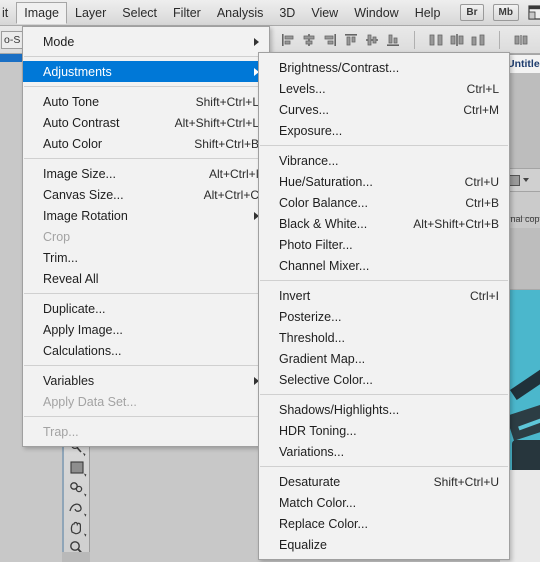 This screenshot has width=540, height=562. What do you see at coordinates (526, 180) in the screenshot?
I see `chevron-down-icon` at bounding box center [526, 180].